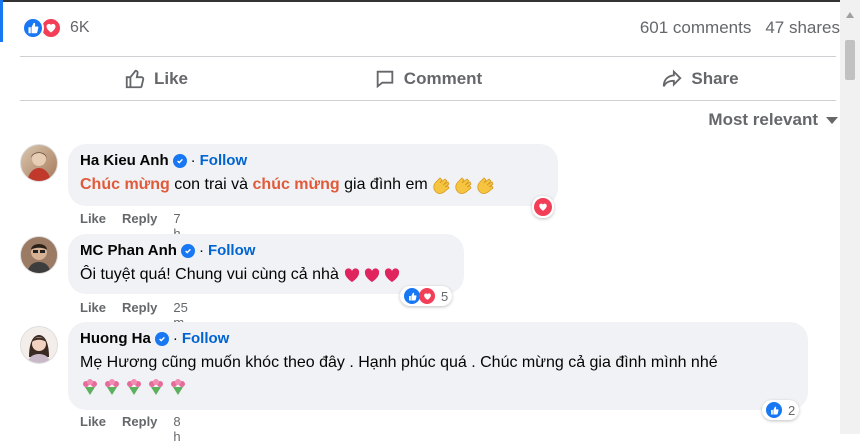  What do you see at coordinates (802, 28) in the screenshot?
I see `shares-count: 47 shares` at bounding box center [802, 28].